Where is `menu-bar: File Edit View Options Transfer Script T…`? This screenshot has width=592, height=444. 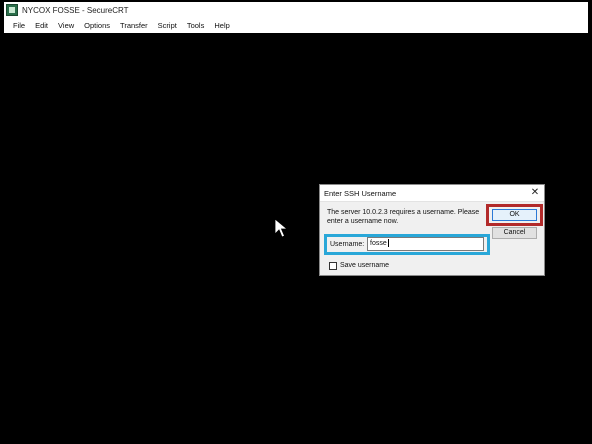
menu-bar: File Edit View Options Transfer Script T… is located at coordinates (296, 25).